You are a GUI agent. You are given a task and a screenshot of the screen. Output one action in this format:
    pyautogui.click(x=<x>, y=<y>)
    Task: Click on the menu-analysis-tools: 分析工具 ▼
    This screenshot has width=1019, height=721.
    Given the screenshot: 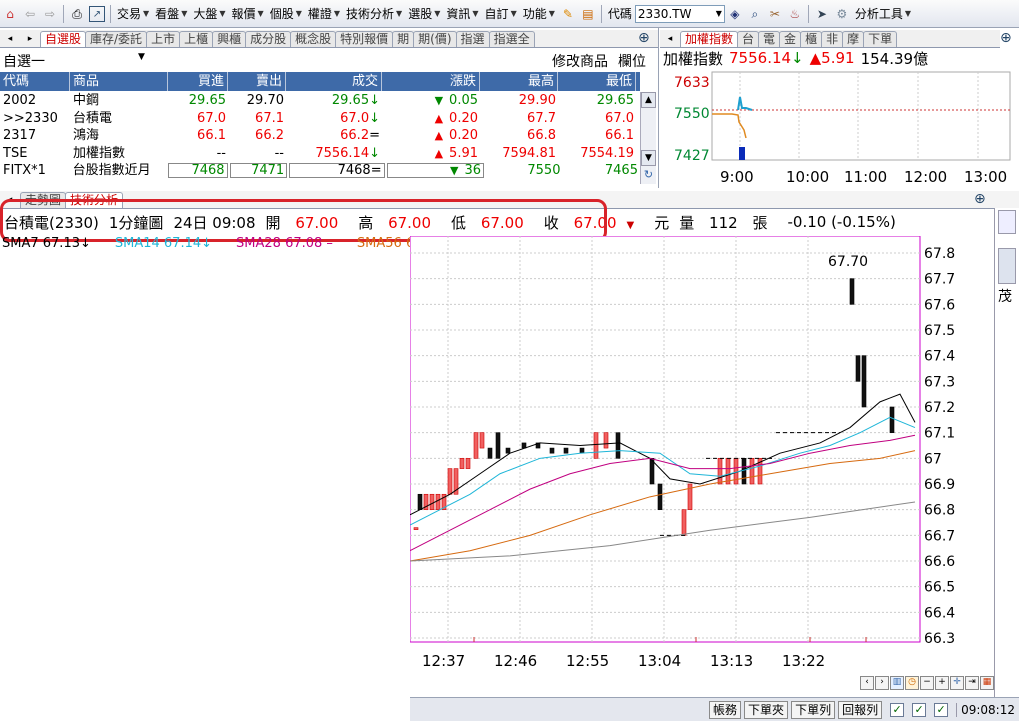 What is the action you would take?
    pyautogui.click(x=883, y=13)
    